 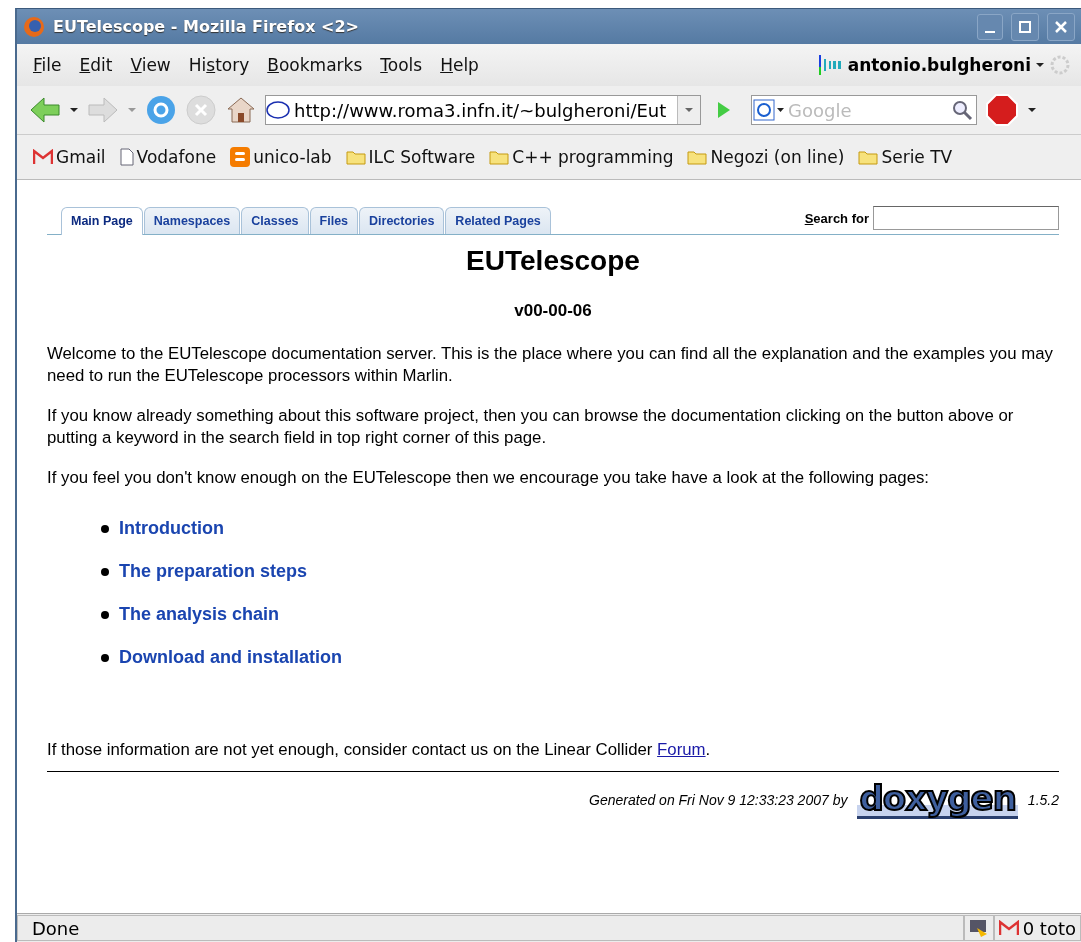 What do you see at coordinates (206, 26) in the screenshot?
I see `window-title: EUTelescope - Mozilla Firefox <2>` at bounding box center [206, 26].